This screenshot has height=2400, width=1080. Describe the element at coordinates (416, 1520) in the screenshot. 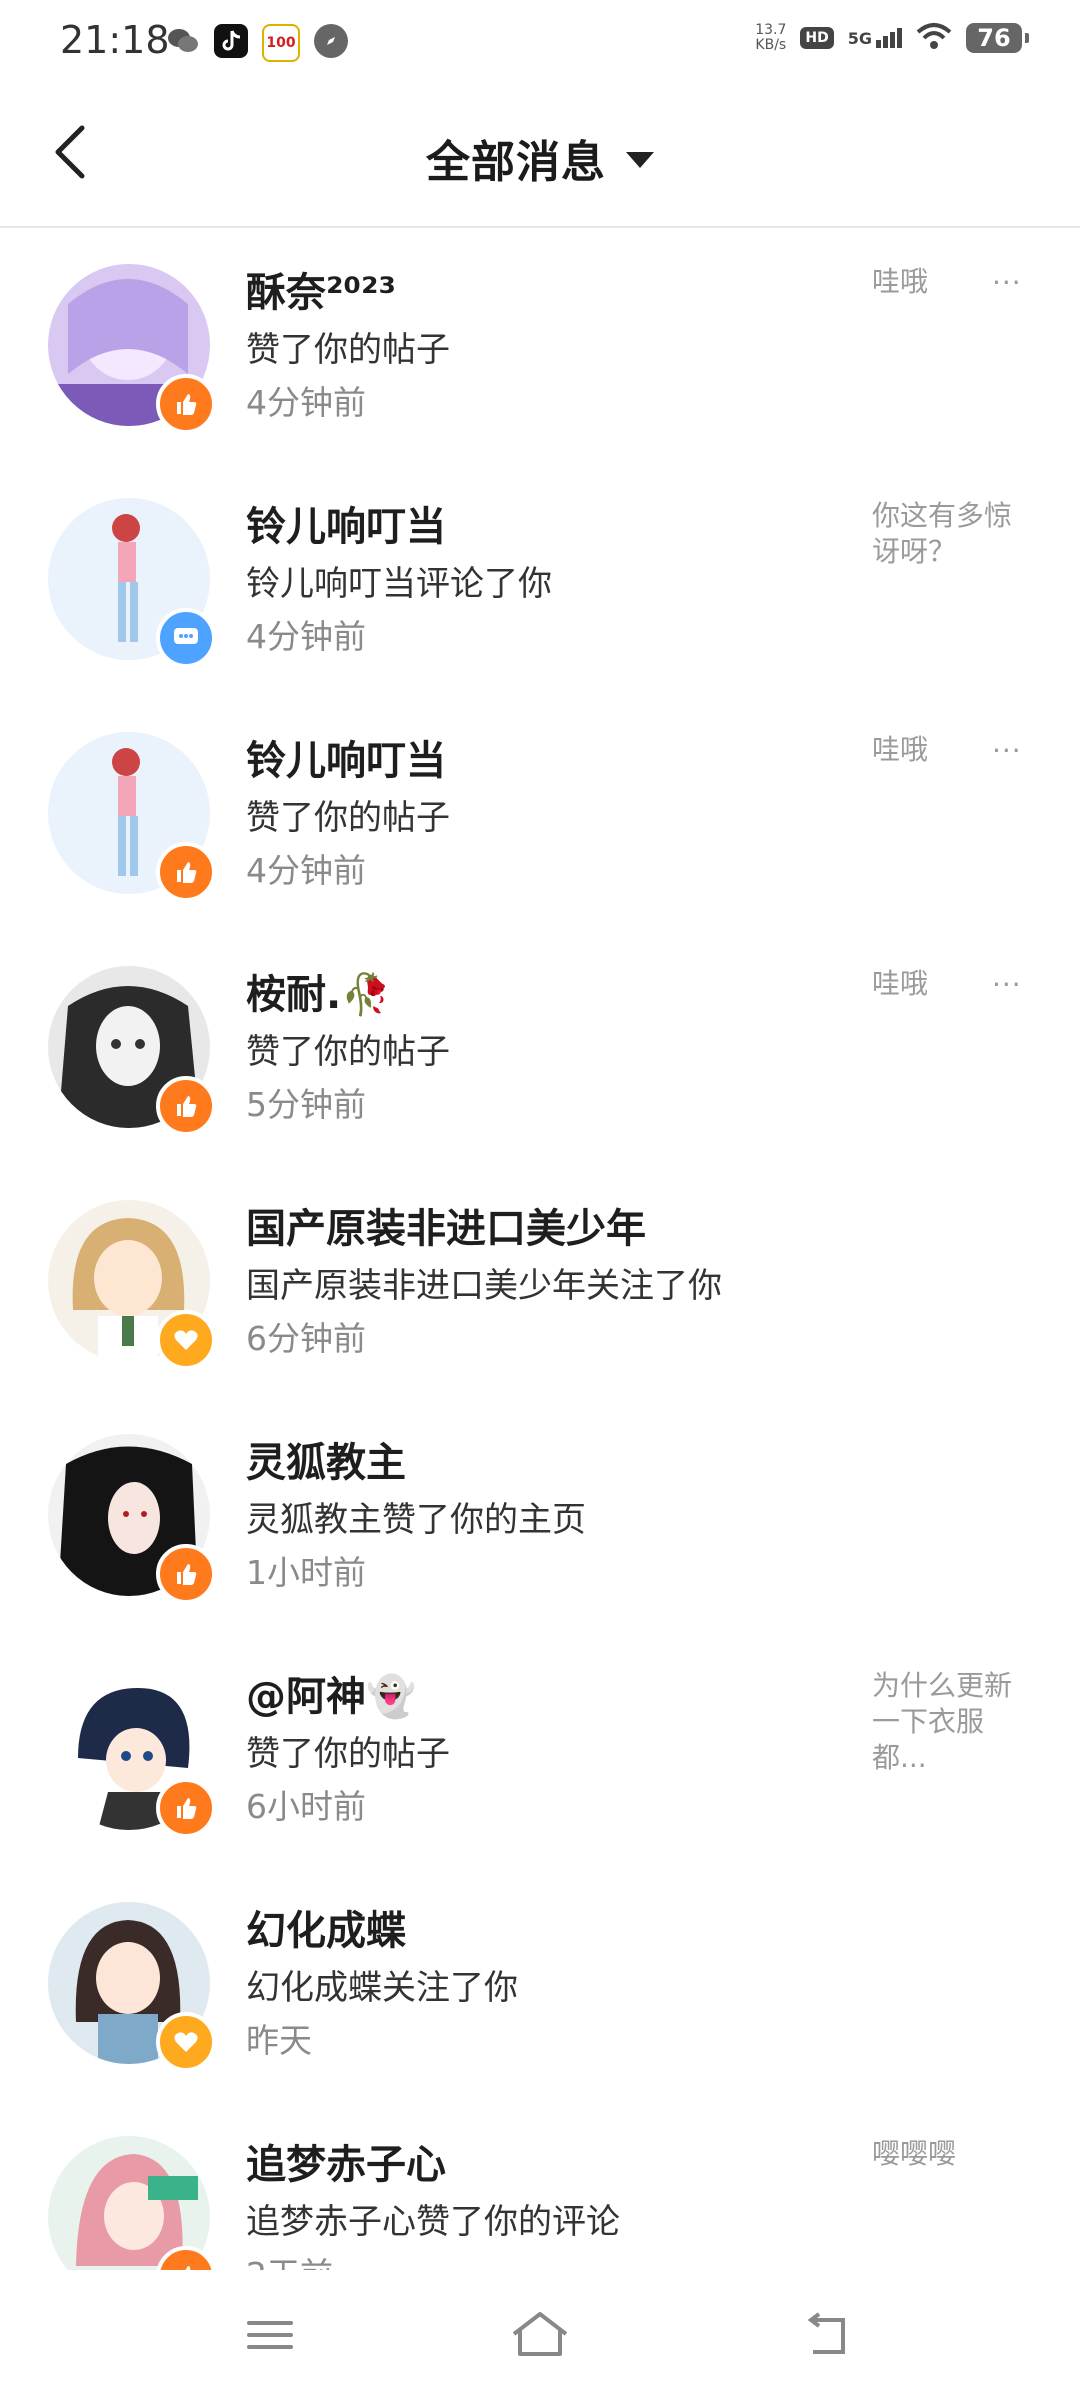

I see `notification-text: 灵狐教主赞了你的主页` at that location.